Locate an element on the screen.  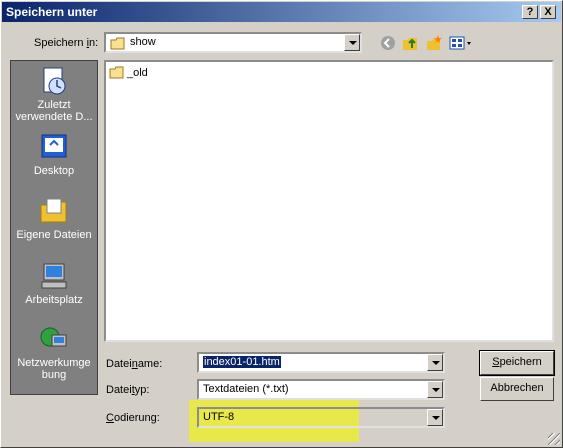
recent-icon is located at coordinates (54, 81).